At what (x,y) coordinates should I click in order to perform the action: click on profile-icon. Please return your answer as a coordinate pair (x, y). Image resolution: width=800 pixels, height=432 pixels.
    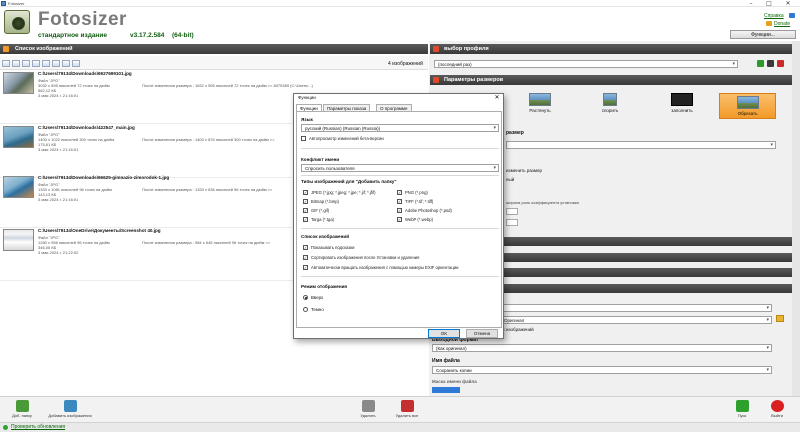
    Looking at the image, I should click on (436, 49).